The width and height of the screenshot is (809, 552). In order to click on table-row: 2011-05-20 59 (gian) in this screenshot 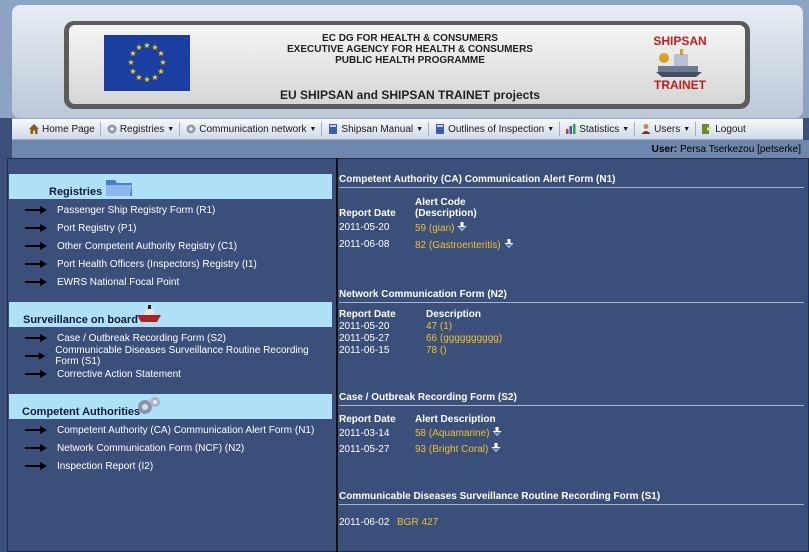, I will do `click(432, 227)`.